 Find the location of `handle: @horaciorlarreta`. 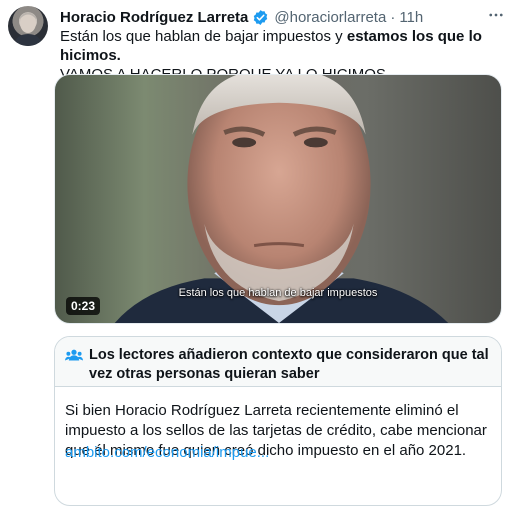

handle: @horaciorlarreta is located at coordinates (330, 17).